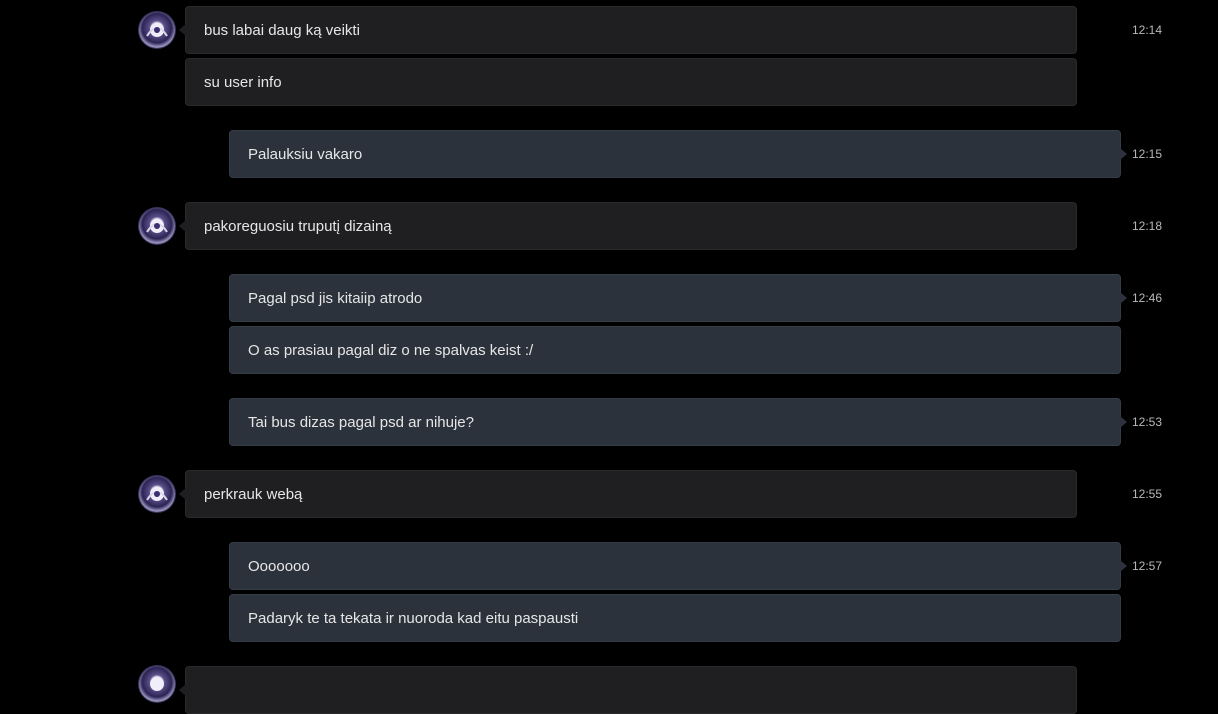 This screenshot has height=714, width=1218. I want to click on message-text: Palauksiu vakaro, so click(305, 154).